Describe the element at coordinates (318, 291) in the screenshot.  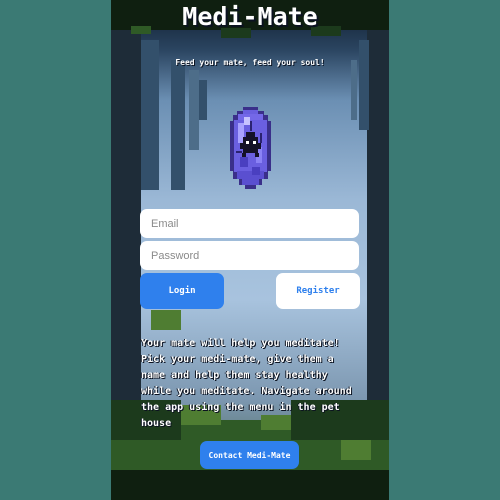
I see `register-button: Register` at that location.